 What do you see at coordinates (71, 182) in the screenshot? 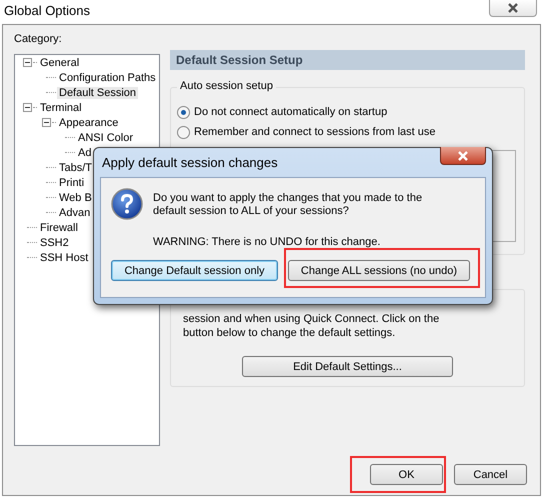
I see `tree-item: Printi` at bounding box center [71, 182].